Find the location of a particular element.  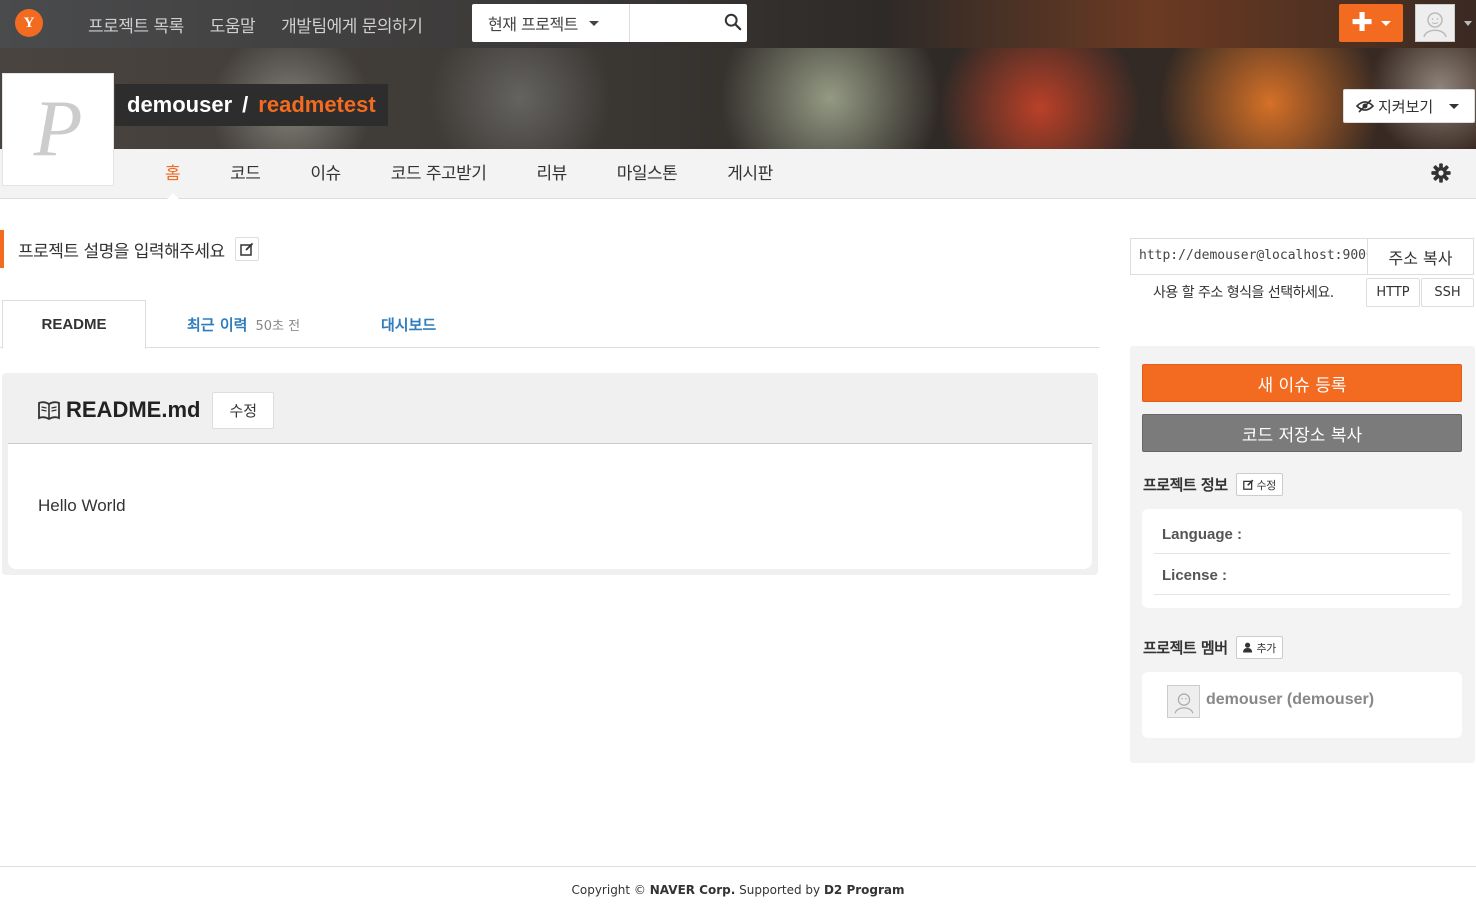

tab-milestones: 마일스톤 is located at coordinates (647, 174).